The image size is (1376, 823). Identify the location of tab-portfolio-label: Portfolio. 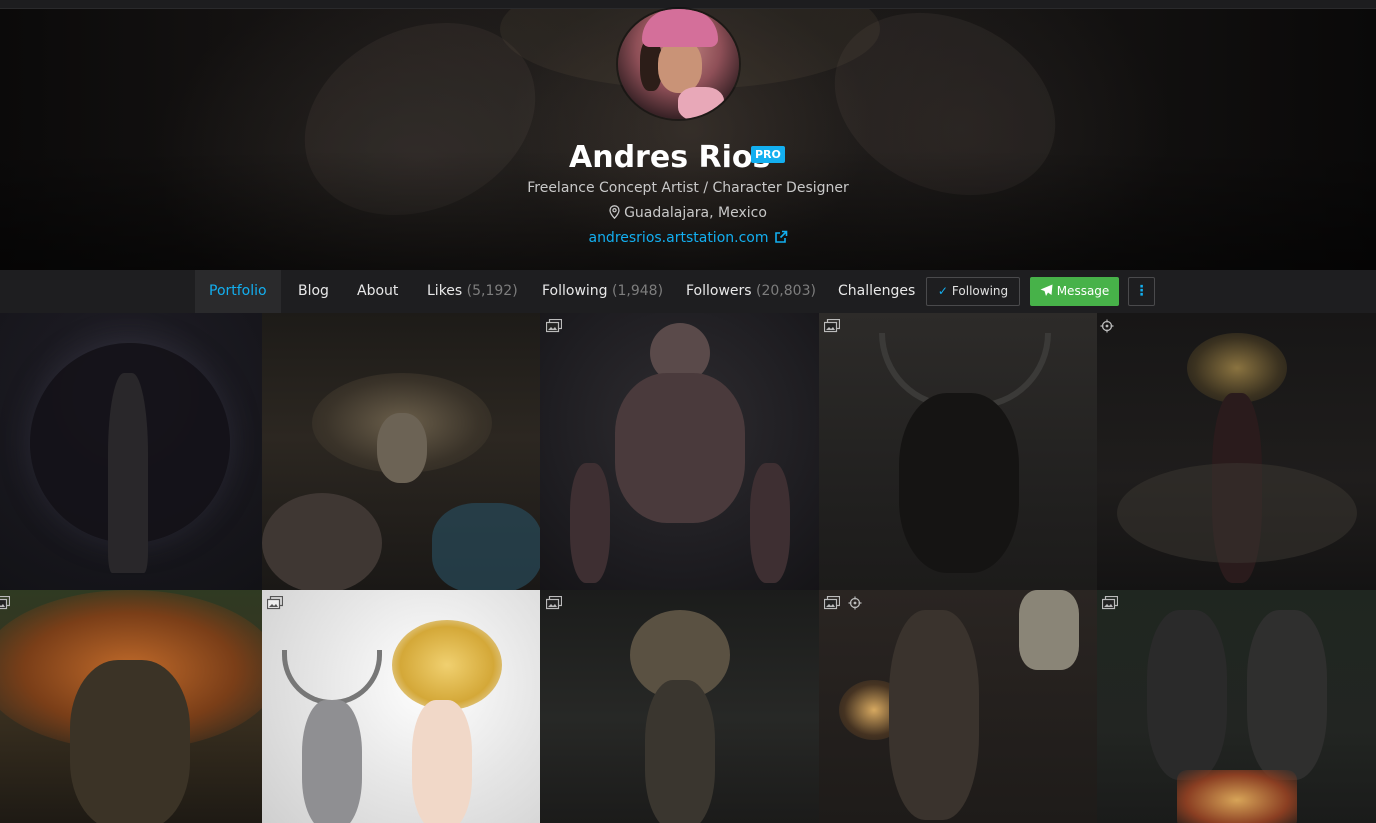
(238, 291).